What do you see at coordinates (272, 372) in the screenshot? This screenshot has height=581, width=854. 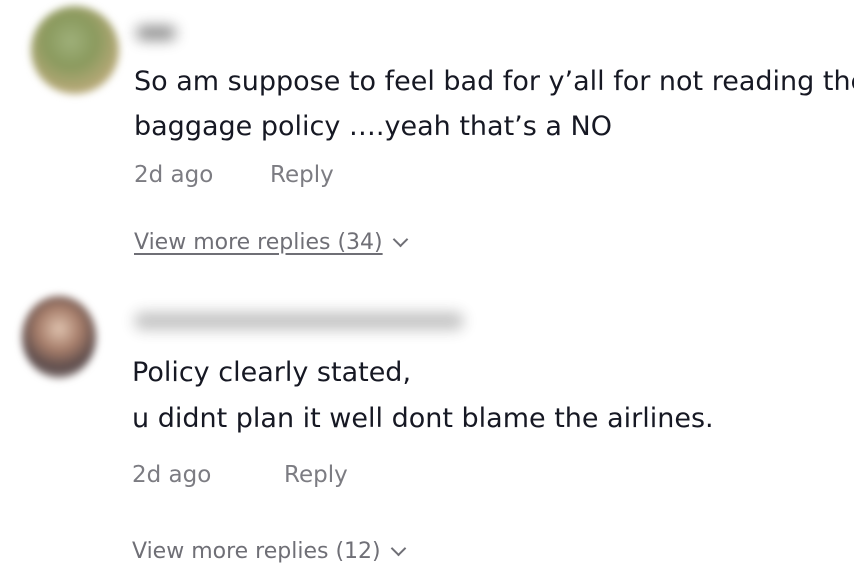 I see `comment-text-line: Policy clearly stated,` at bounding box center [272, 372].